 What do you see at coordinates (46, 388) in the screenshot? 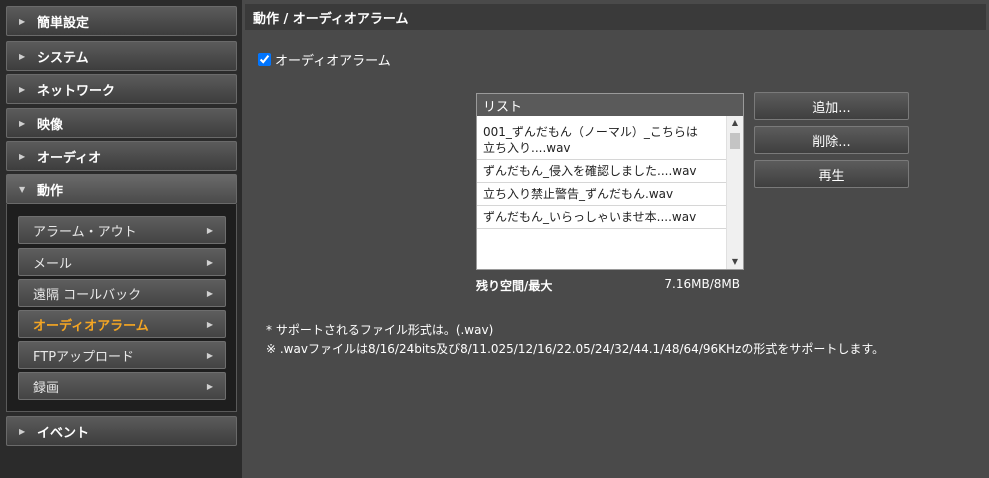
I see `submenu-item-label: 録画` at bounding box center [46, 388].